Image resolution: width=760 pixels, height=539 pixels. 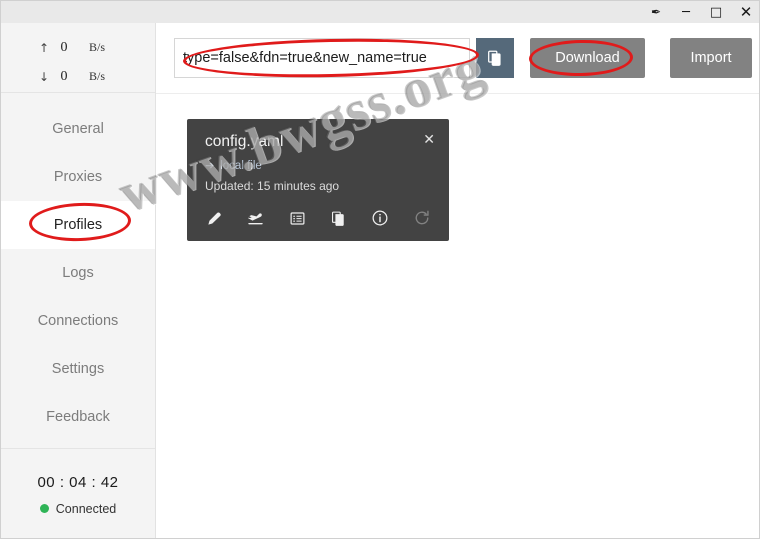 What do you see at coordinates (78, 177) in the screenshot?
I see `sidebar-item-proxies: Proxies` at bounding box center [78, 177].